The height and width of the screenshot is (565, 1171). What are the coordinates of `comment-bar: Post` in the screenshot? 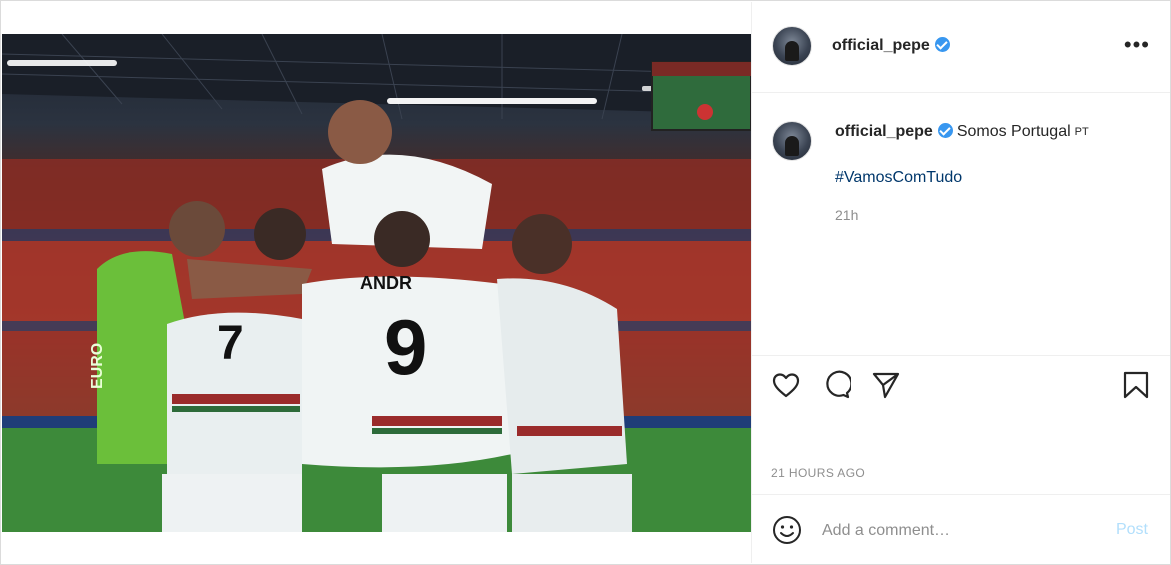 It's located at (961, 529).